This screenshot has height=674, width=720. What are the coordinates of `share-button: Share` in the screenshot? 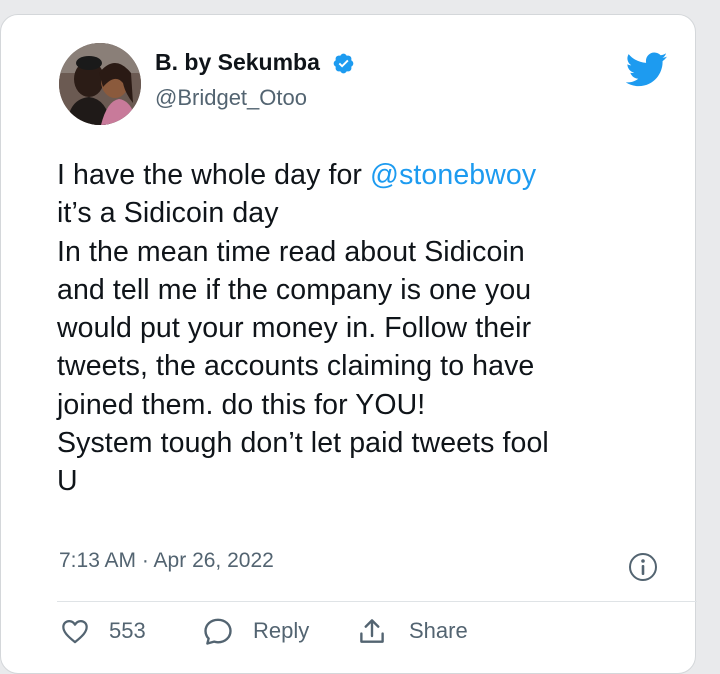 It's located at (412, 631).